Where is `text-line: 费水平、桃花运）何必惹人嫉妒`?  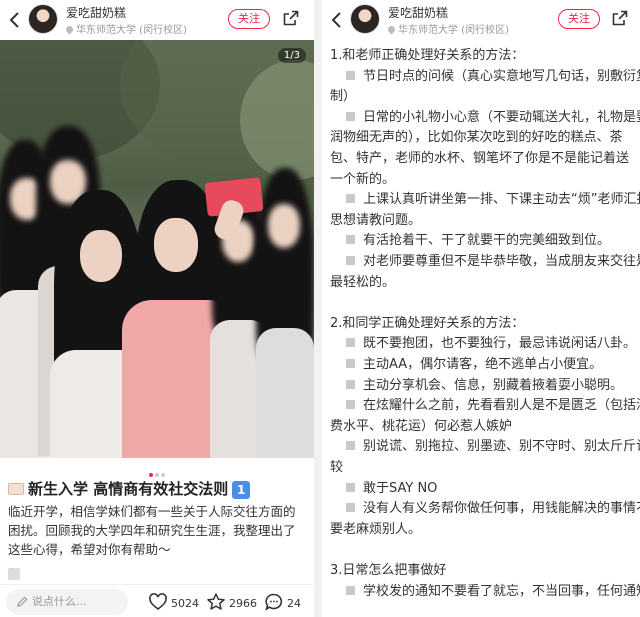 text-line: 费水平、桃花运）何必惹人嫉妒 is located at coordinates (421, 427).